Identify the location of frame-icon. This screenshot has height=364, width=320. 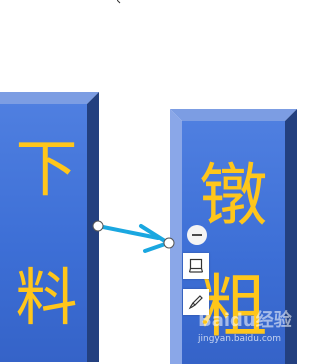
(196, 266).